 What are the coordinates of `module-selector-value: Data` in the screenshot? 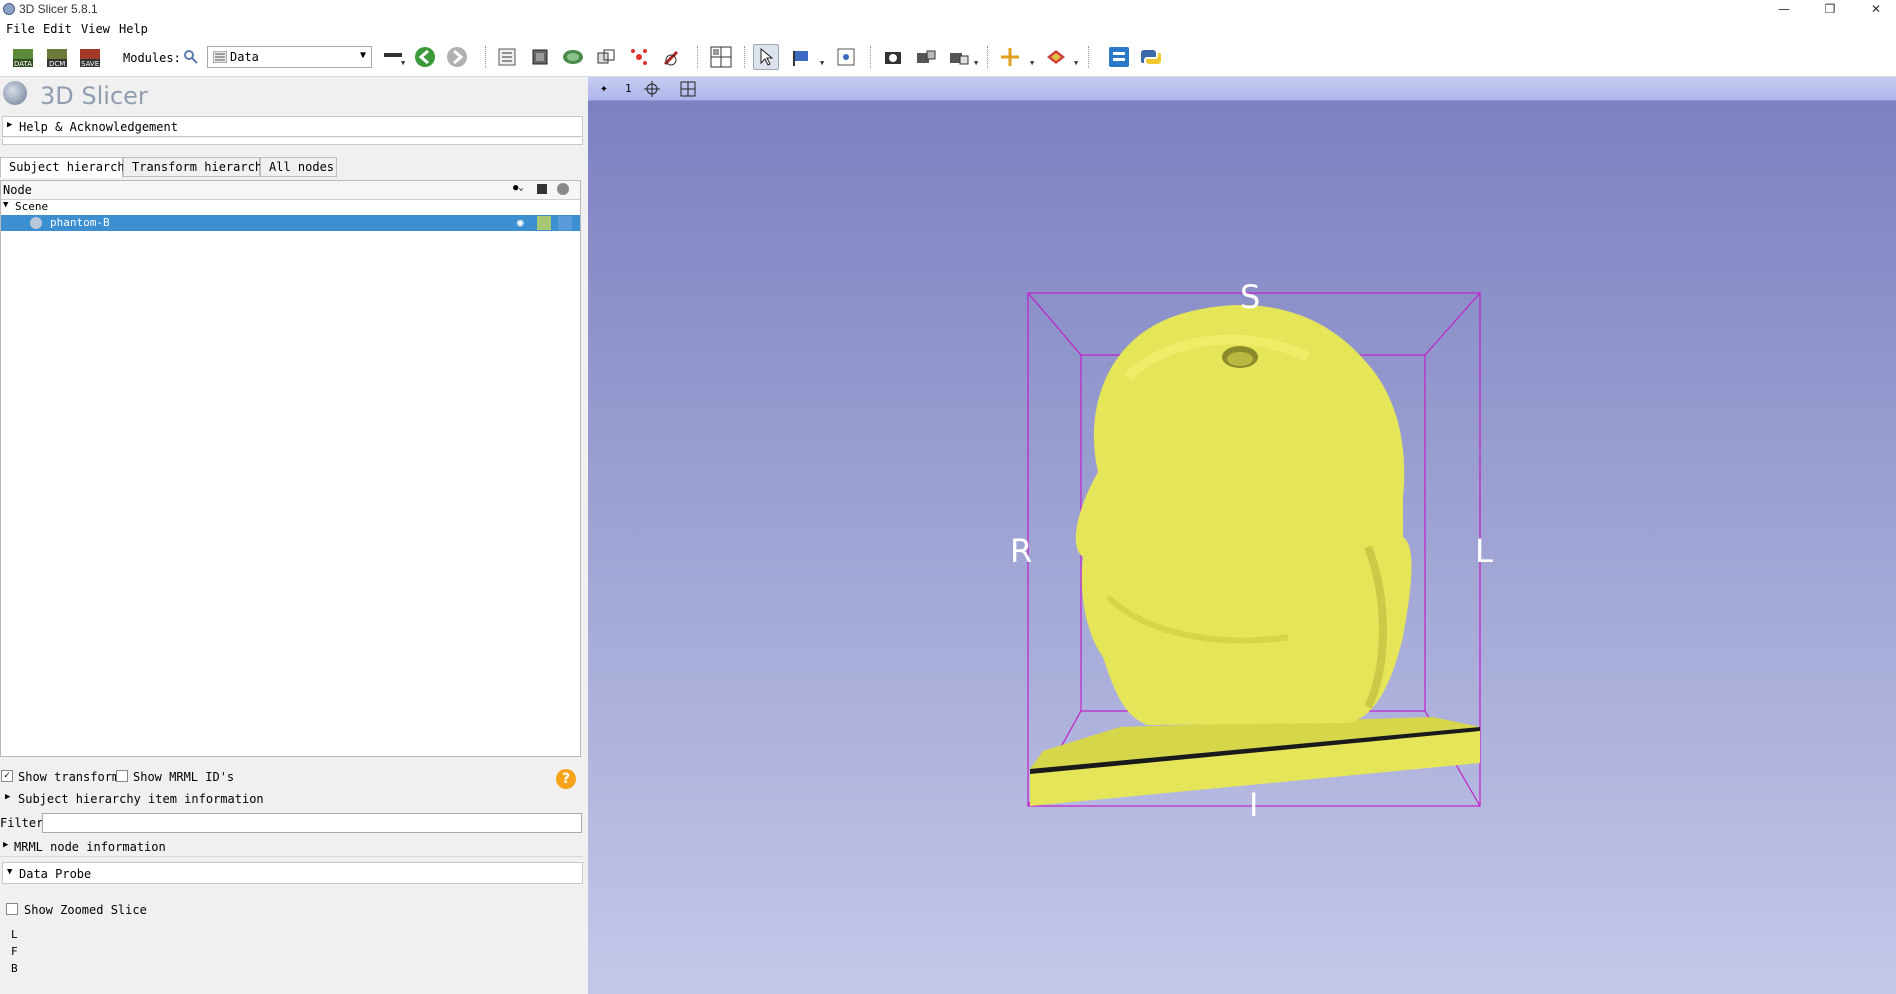 It's located at (244, 57).